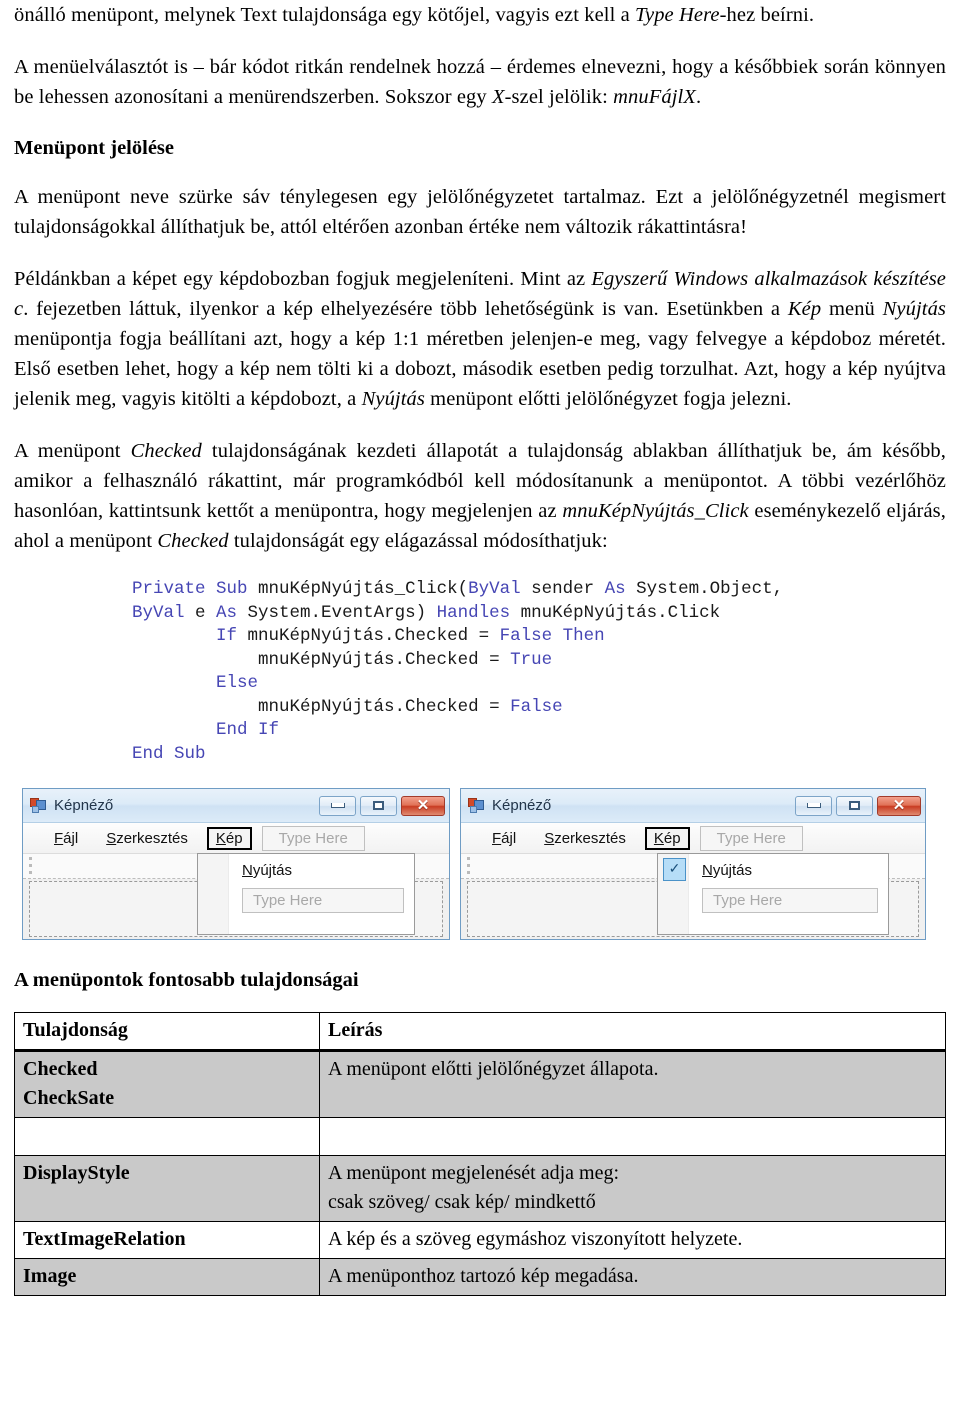 Image resolution: width=960 pixels, height=1407 pixels. I want to click on table-header-description: Leírás, so click(632, 1032).